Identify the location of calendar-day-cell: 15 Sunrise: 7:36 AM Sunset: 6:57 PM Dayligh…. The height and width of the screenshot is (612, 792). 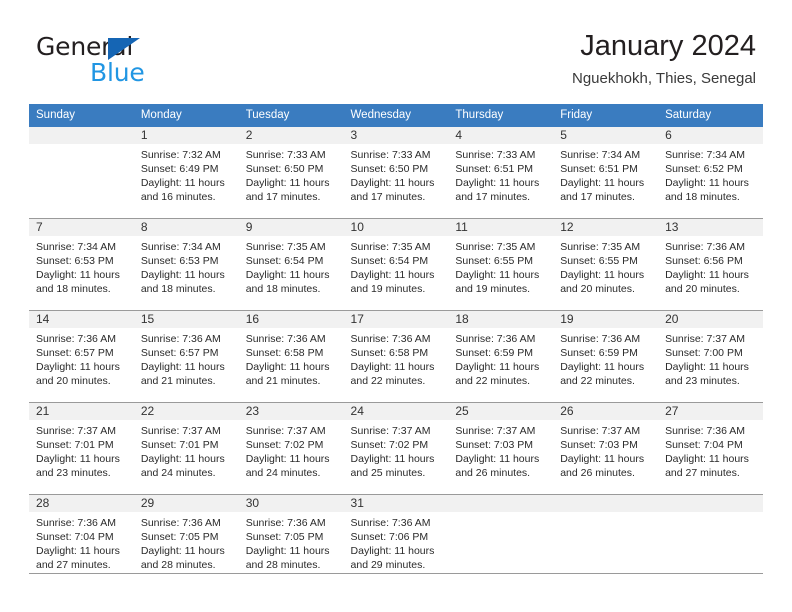
(186, 356).